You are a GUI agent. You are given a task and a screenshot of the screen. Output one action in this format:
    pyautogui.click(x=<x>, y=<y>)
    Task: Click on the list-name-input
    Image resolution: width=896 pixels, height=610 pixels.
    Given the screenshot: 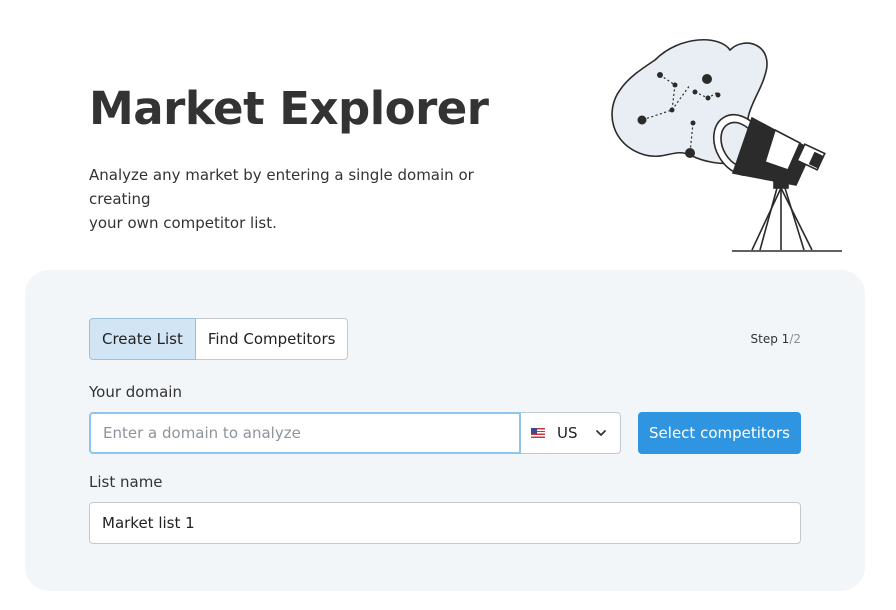 What is the action you would take?
    pyautogui.click(x=445, y=523)
    